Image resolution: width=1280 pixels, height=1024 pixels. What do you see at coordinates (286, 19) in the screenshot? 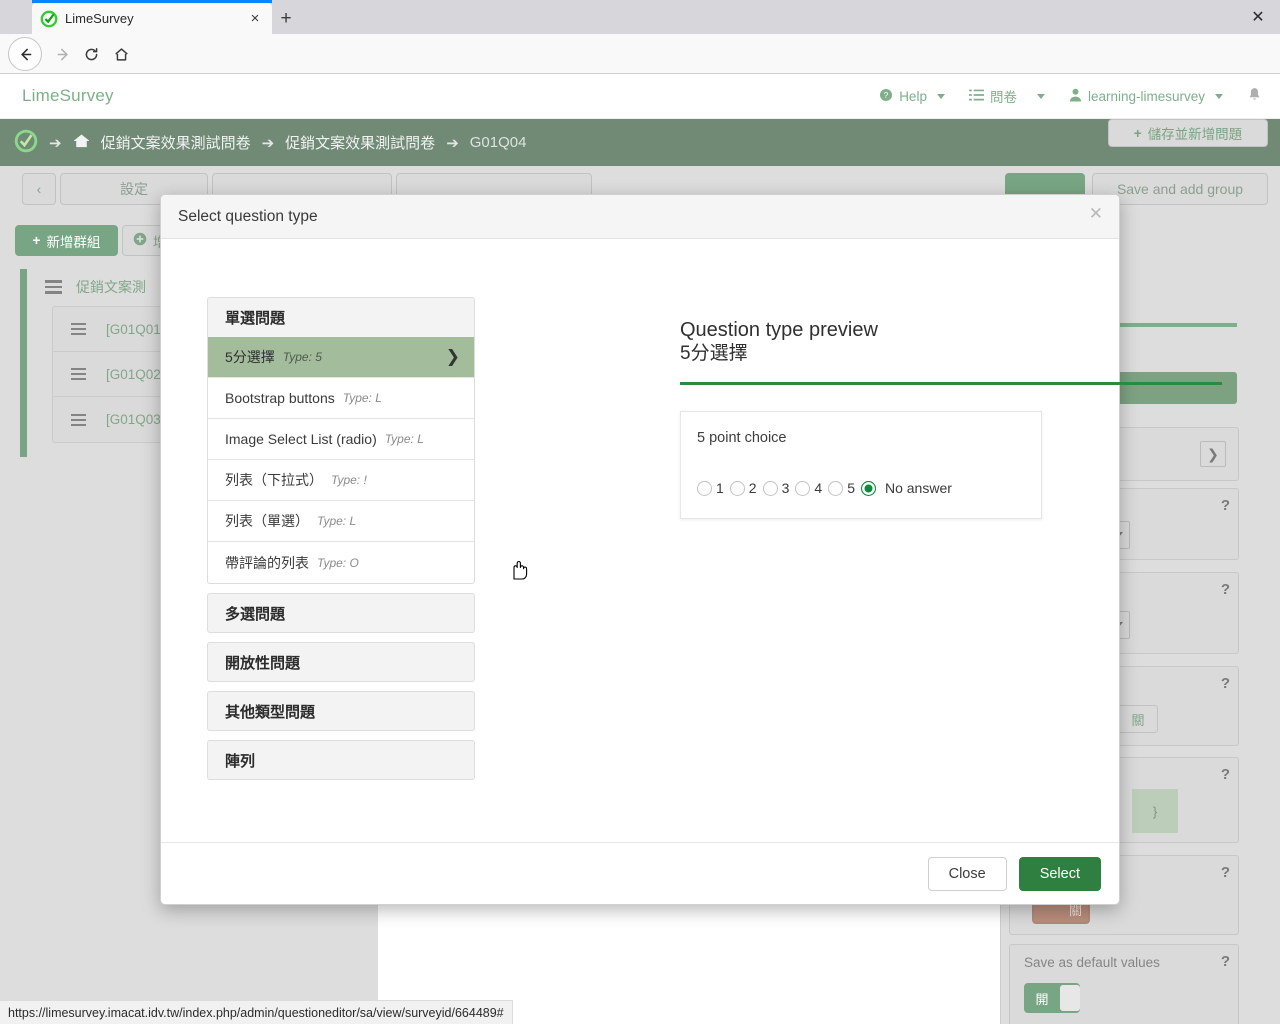
I see `new-tab-button: +` at bounding box center [286, 19].